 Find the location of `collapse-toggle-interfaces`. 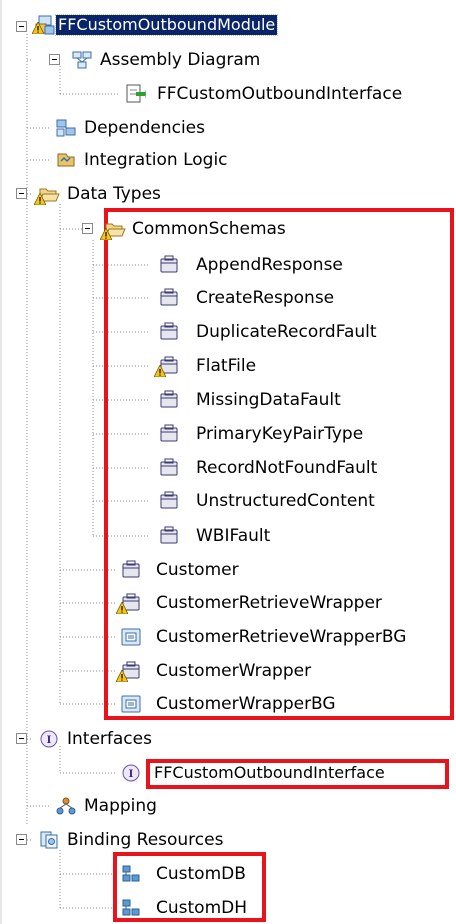

collapse-toggle-interfaces is located at coordinates (21, 738).